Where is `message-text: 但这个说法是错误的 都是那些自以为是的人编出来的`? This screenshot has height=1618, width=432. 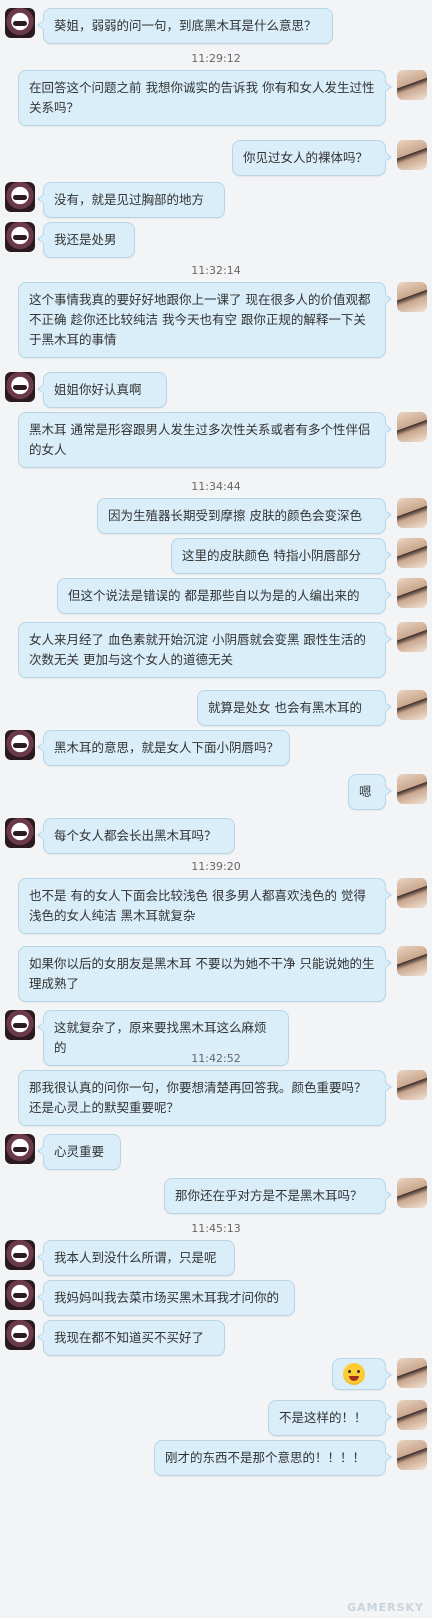
message-text: 但这个说法是错误的 都是那些自以为是的人编出来的 is located at coordinates (214, 595).